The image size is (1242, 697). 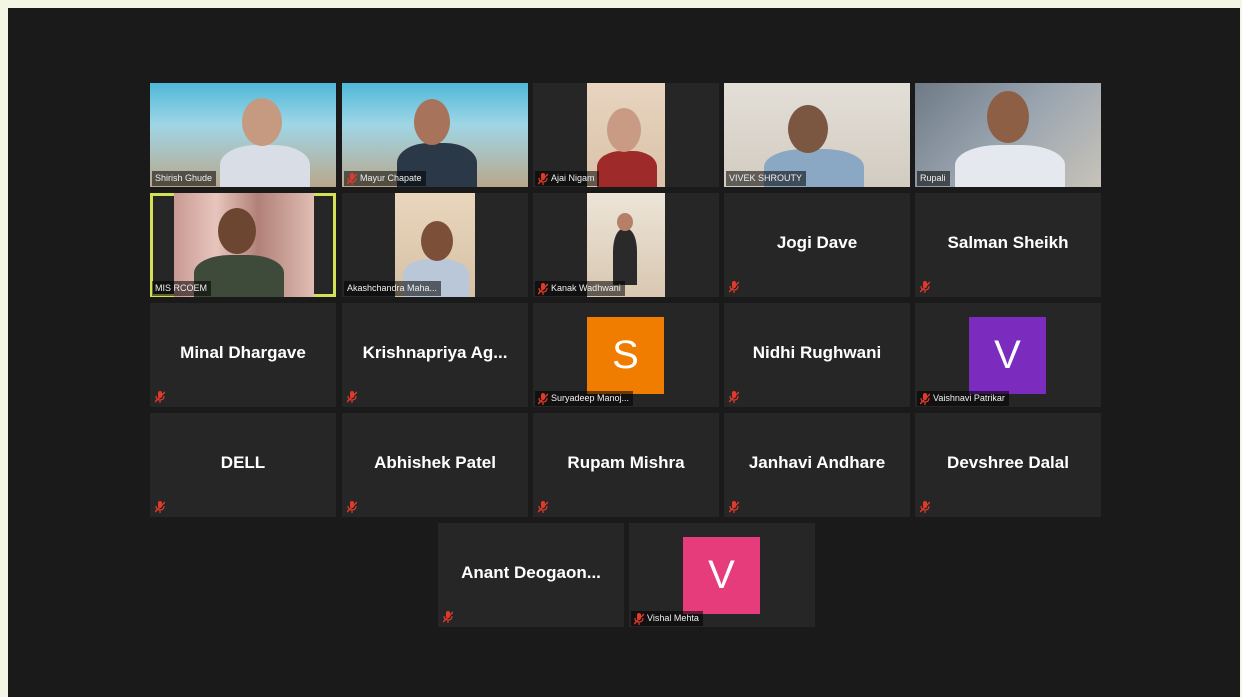 What do you see at coordinates (963, 398) in the screenshot?
I see `participant-name-label: Vaishnavi Patrikar` at bounding box center [963, 398].